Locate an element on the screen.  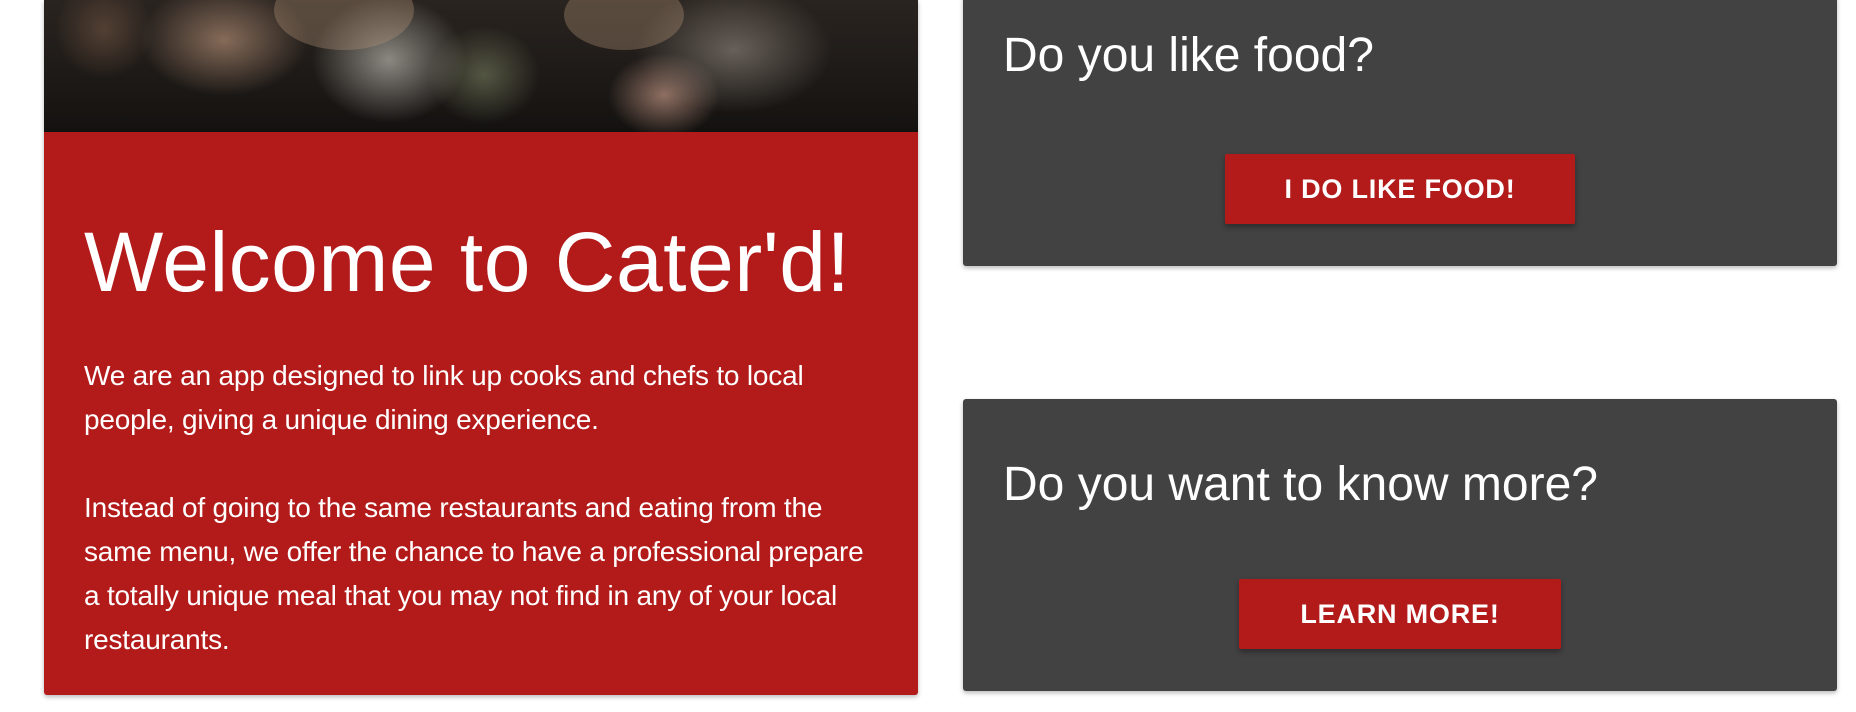
hero-food-photo is located at coordinates (481, 66).